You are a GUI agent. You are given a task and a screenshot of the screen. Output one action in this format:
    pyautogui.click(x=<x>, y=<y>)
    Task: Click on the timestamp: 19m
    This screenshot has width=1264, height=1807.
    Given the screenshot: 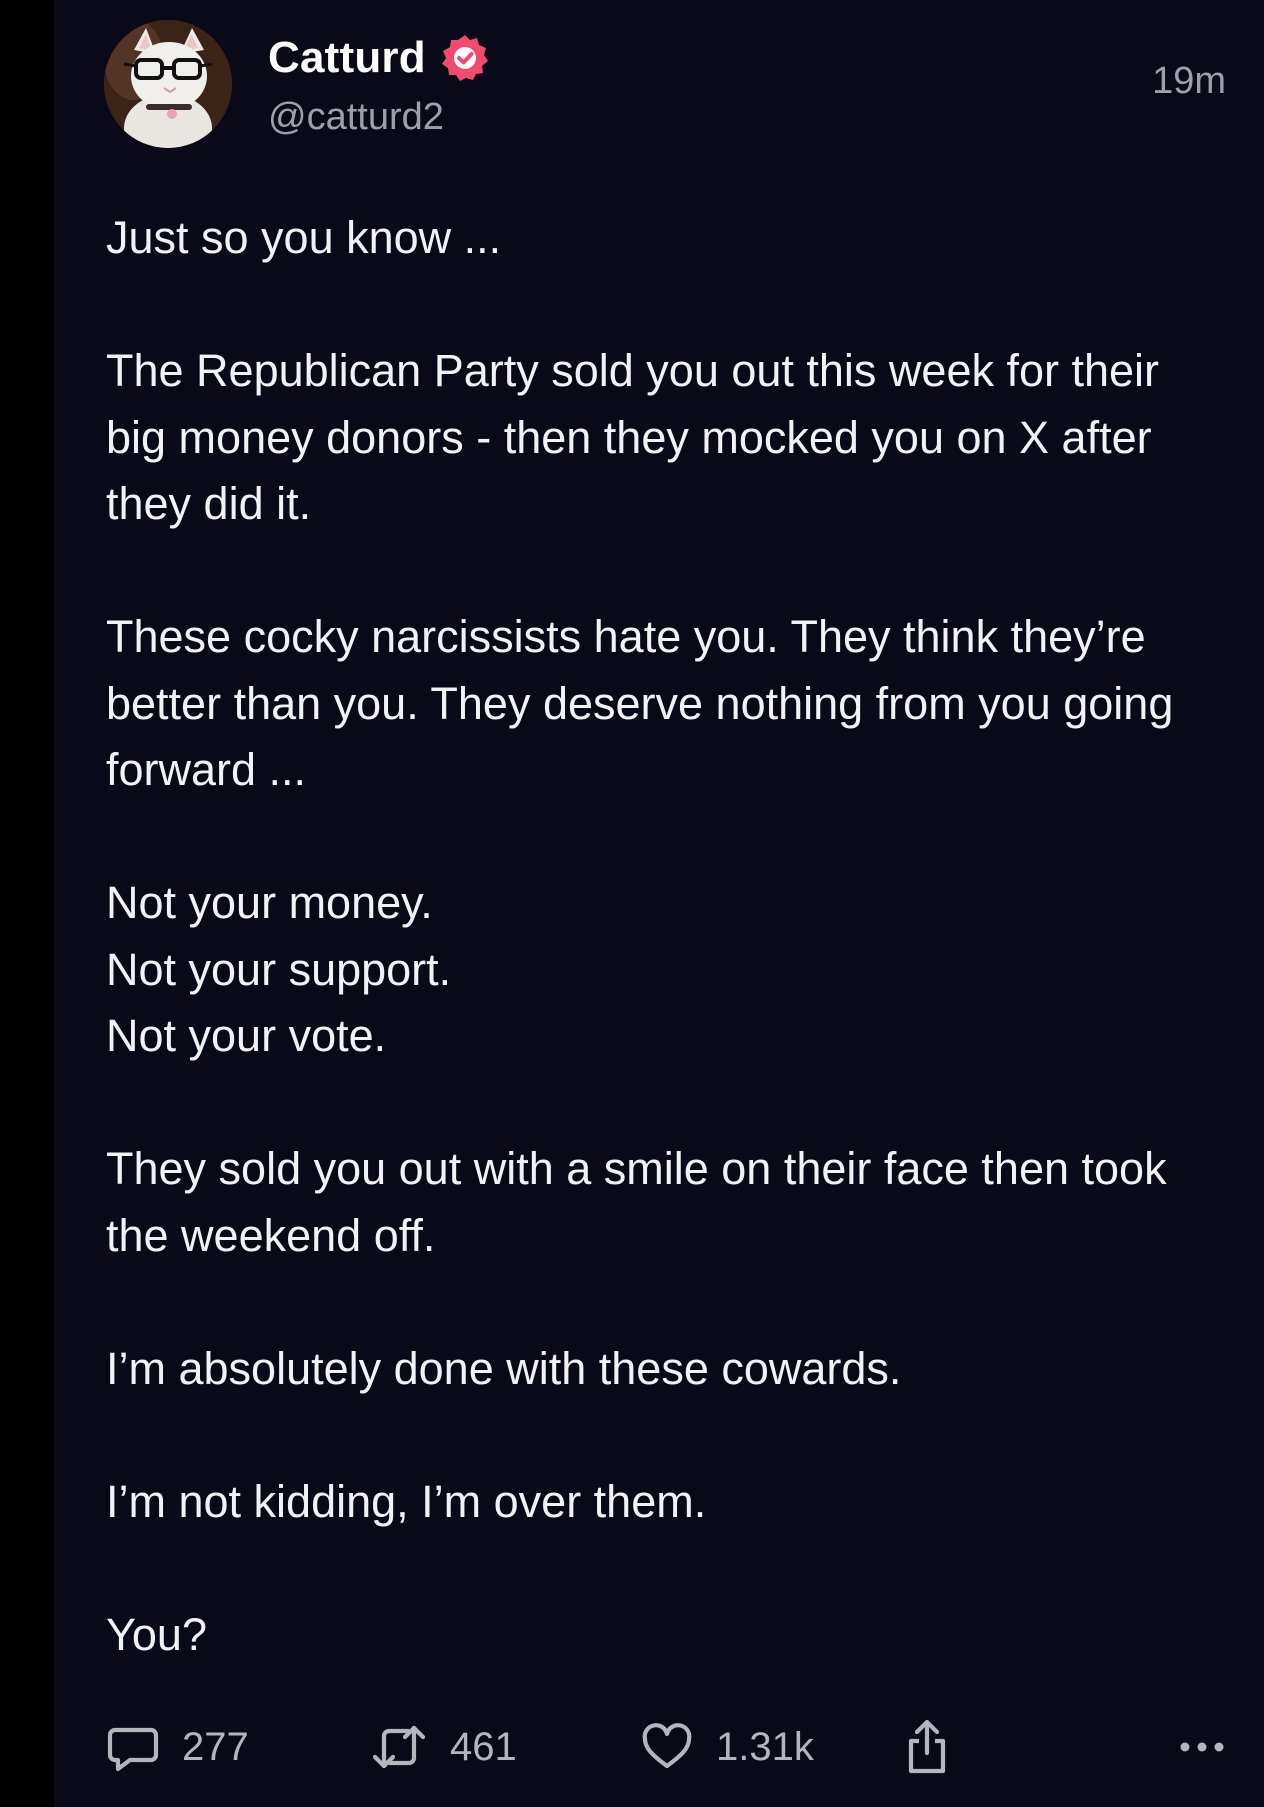 What is the action you would take?
    pyautogui.click(x=1189, y=81)
    